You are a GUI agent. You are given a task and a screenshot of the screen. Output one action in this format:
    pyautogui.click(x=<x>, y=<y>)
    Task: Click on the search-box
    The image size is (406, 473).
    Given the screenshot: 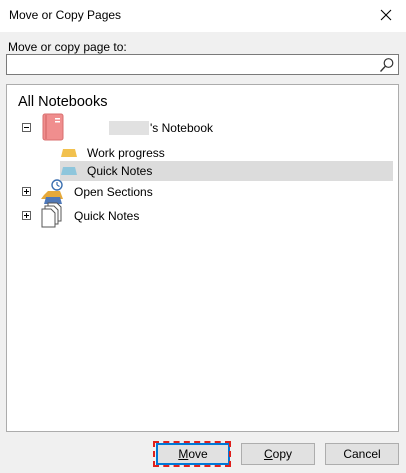 What is the action you would take?
    pyautogui.click(x=202, y=64)
    